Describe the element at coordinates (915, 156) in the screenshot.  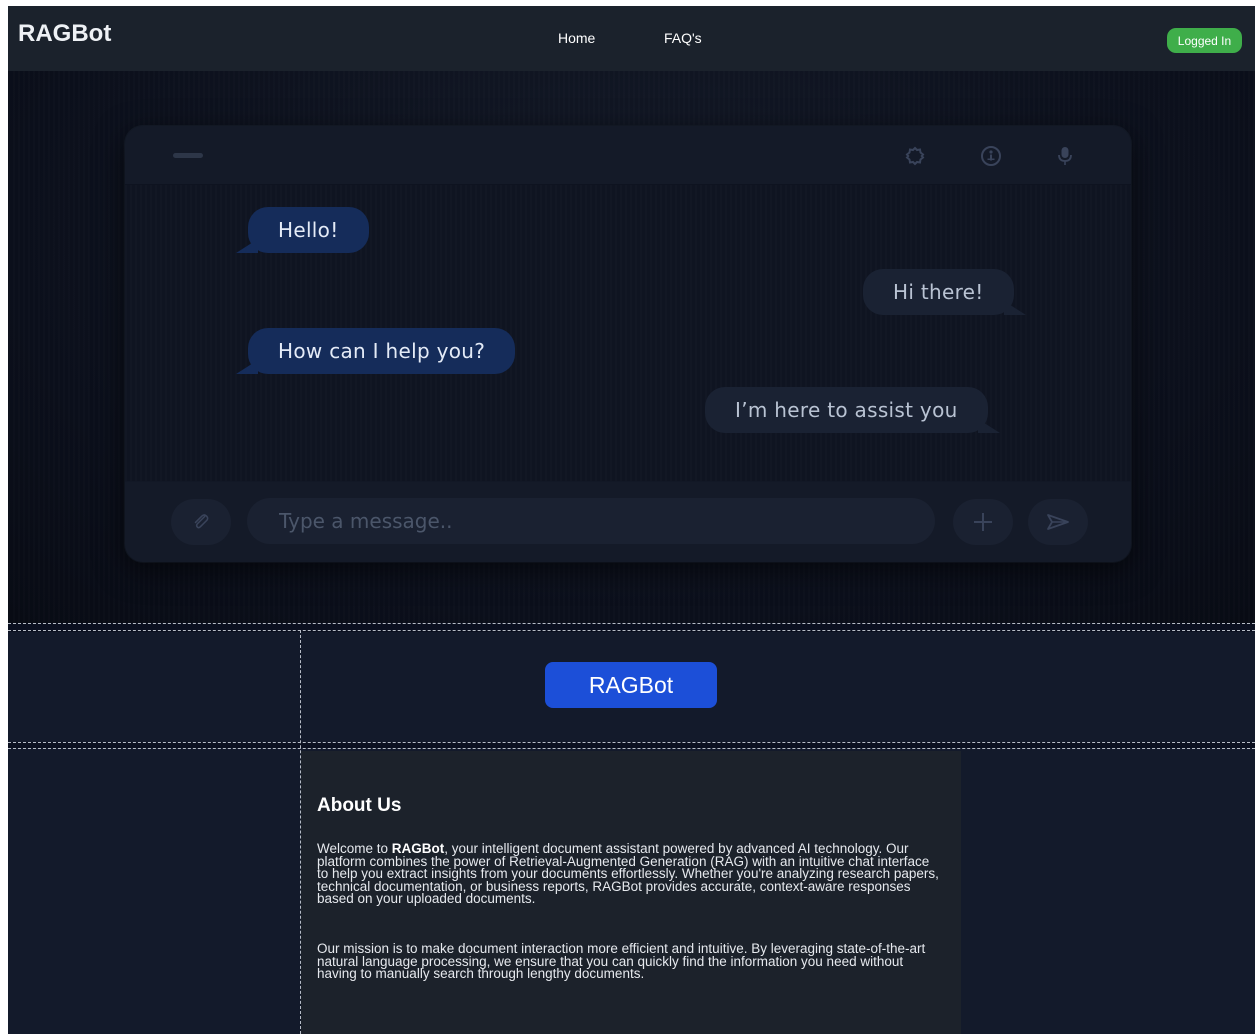
I see `settings-icon` at that location.